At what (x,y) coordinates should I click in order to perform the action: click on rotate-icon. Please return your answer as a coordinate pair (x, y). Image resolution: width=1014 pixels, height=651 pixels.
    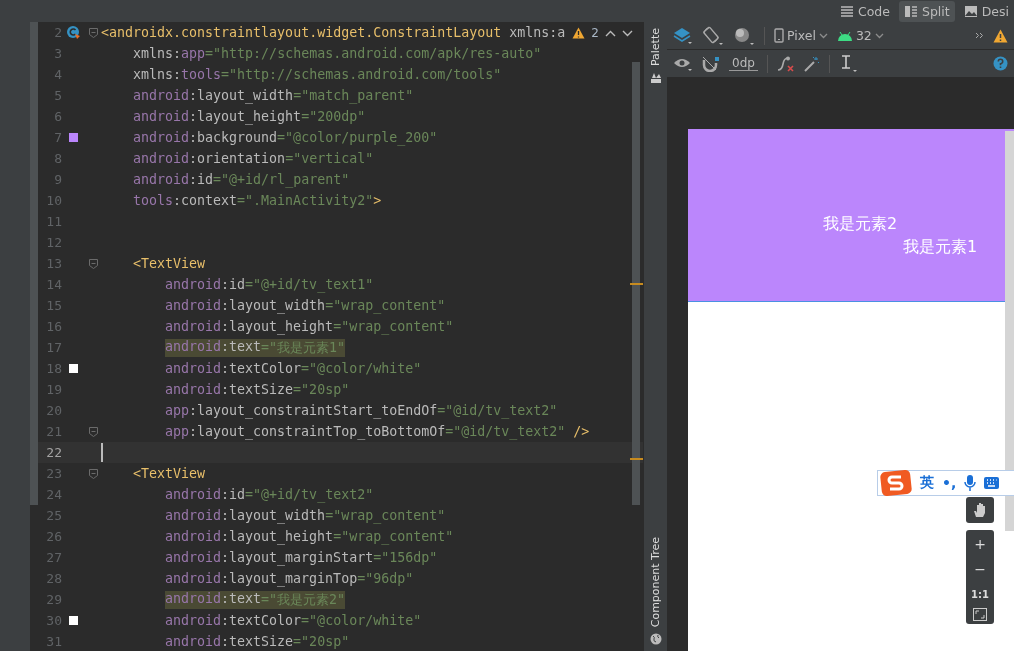
    Looking at the image, I should click on (713, 35).